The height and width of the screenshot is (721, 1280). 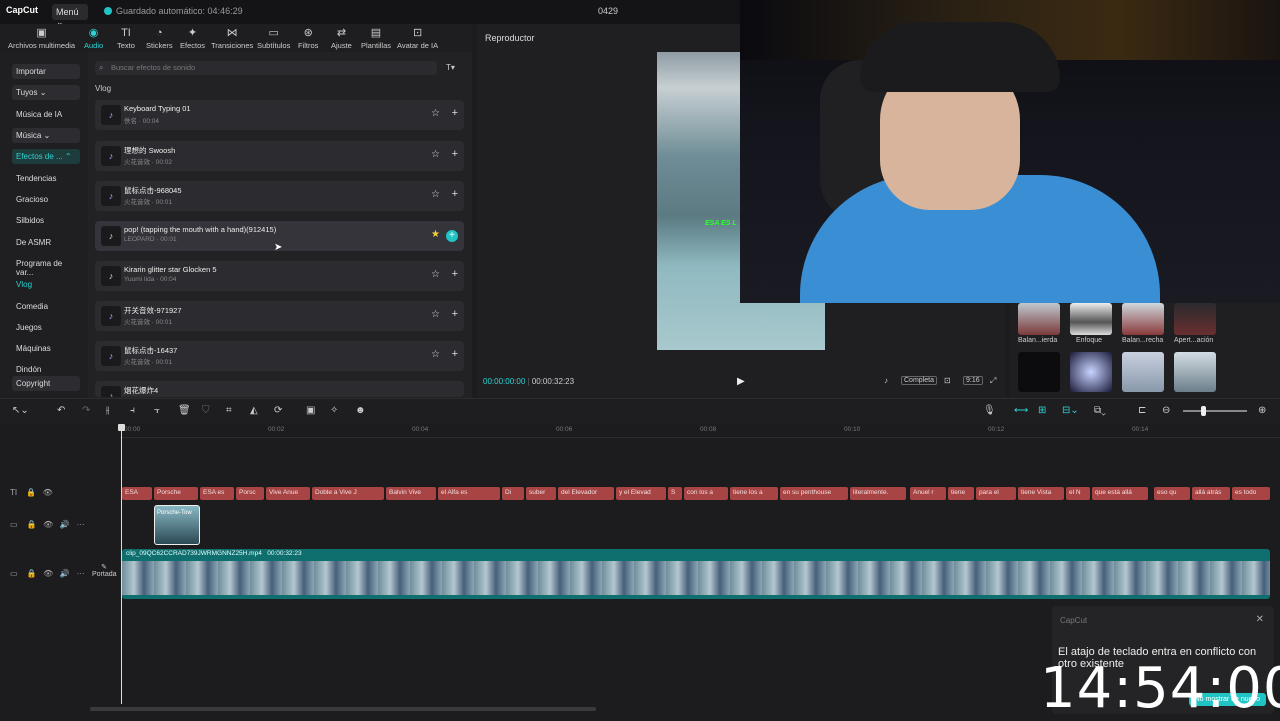 I want to click on text-clip: tiene los a, so click(x=754, y=493).